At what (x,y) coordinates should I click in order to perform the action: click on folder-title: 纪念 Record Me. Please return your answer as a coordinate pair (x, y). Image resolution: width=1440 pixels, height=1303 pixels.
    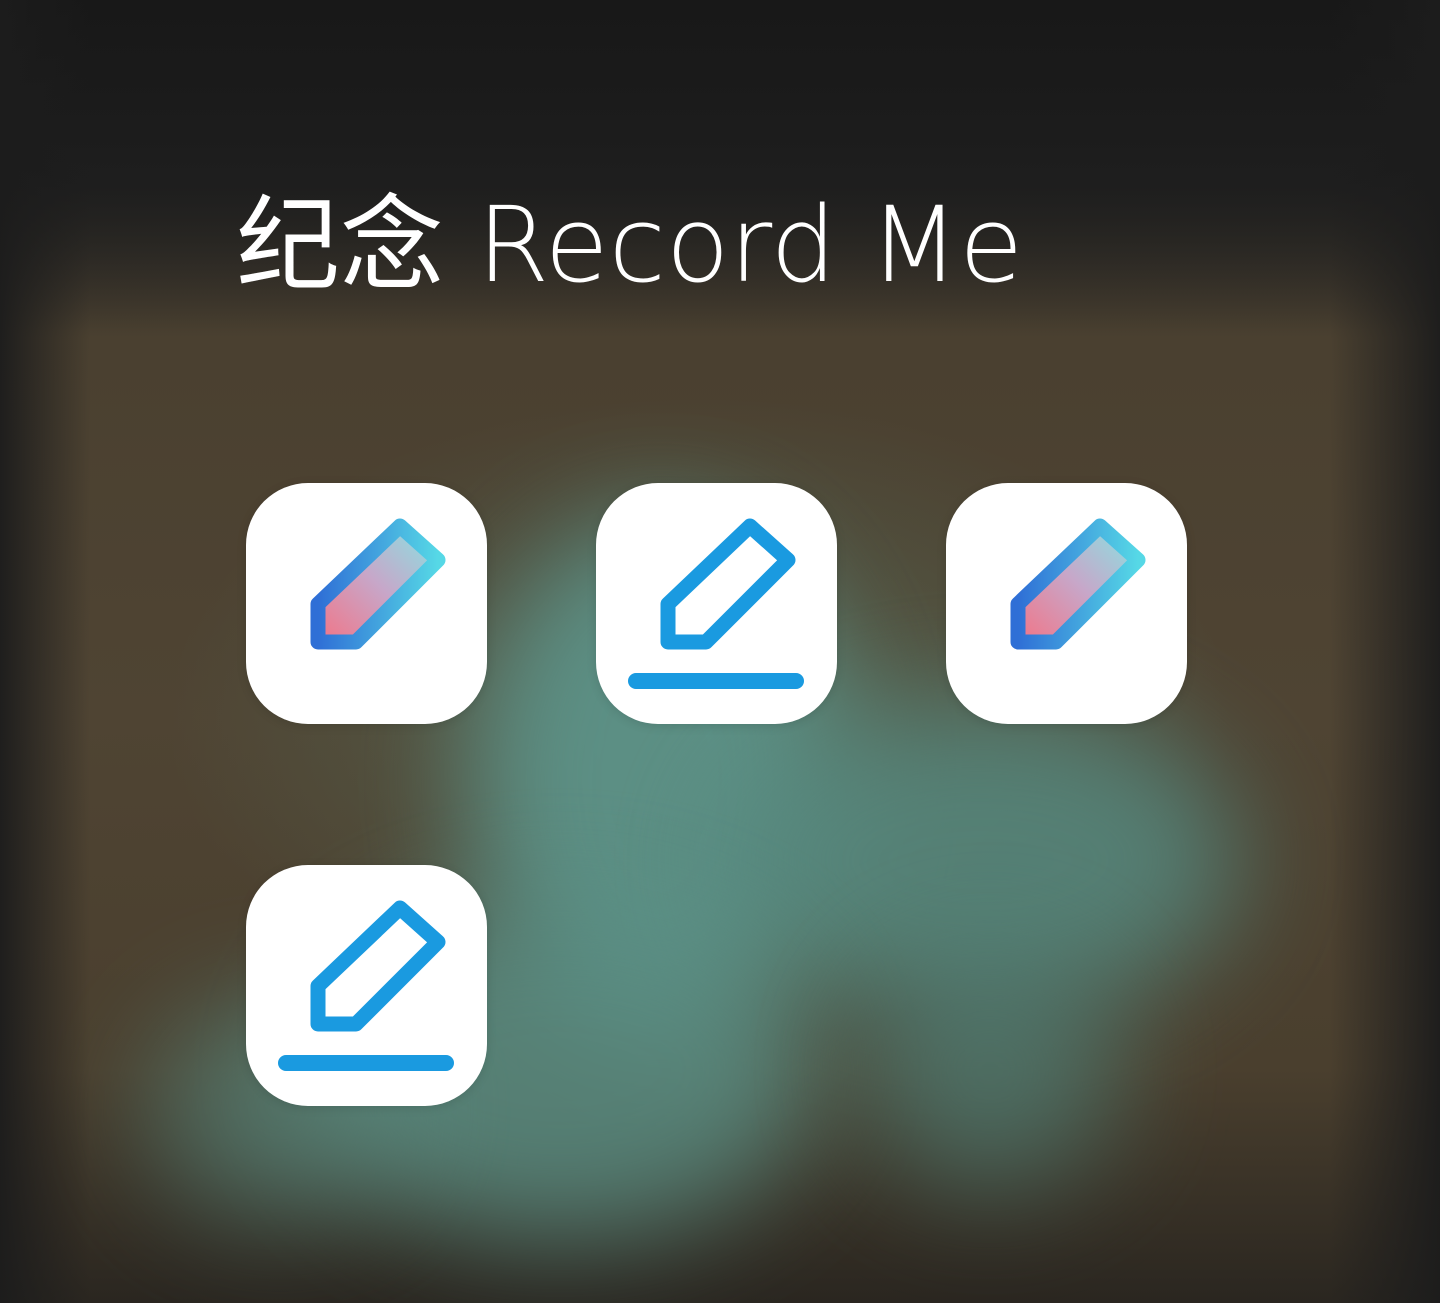
    Looking at the image, I should click on (629, 245).